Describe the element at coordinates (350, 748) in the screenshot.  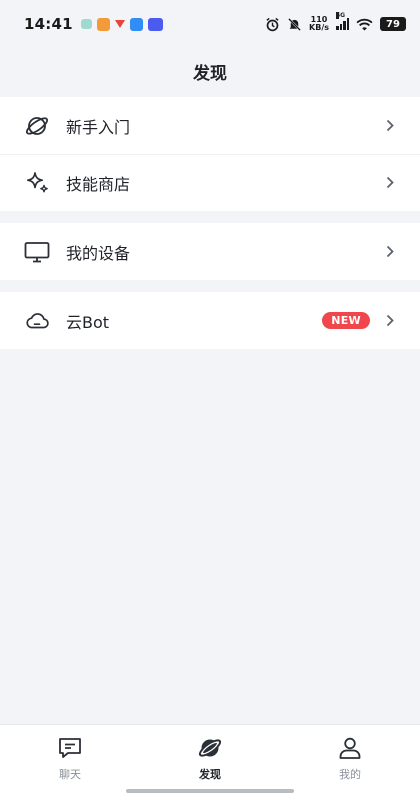
I see `user-icon` at that location.